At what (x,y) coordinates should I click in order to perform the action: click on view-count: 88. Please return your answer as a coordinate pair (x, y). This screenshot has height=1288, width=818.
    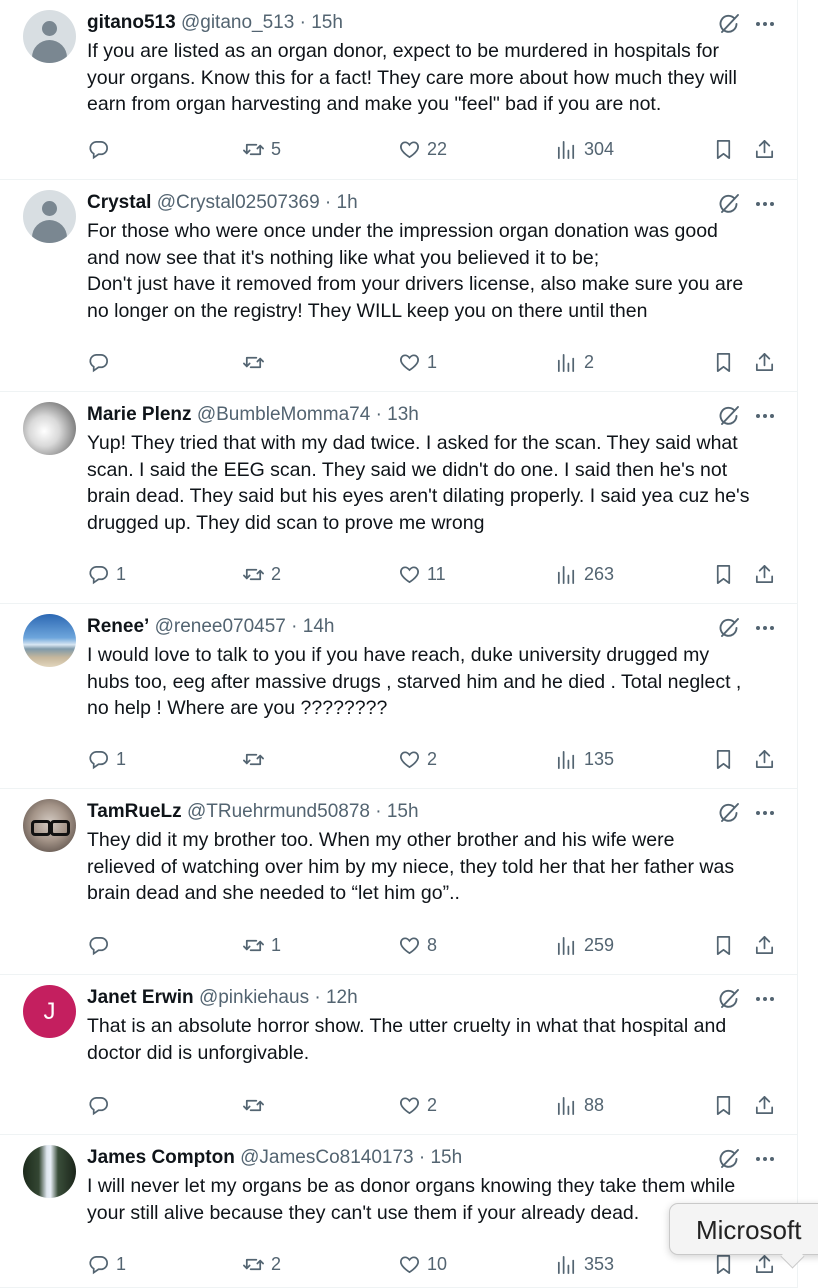
    Looking at the image, I should click on (594, 1104).